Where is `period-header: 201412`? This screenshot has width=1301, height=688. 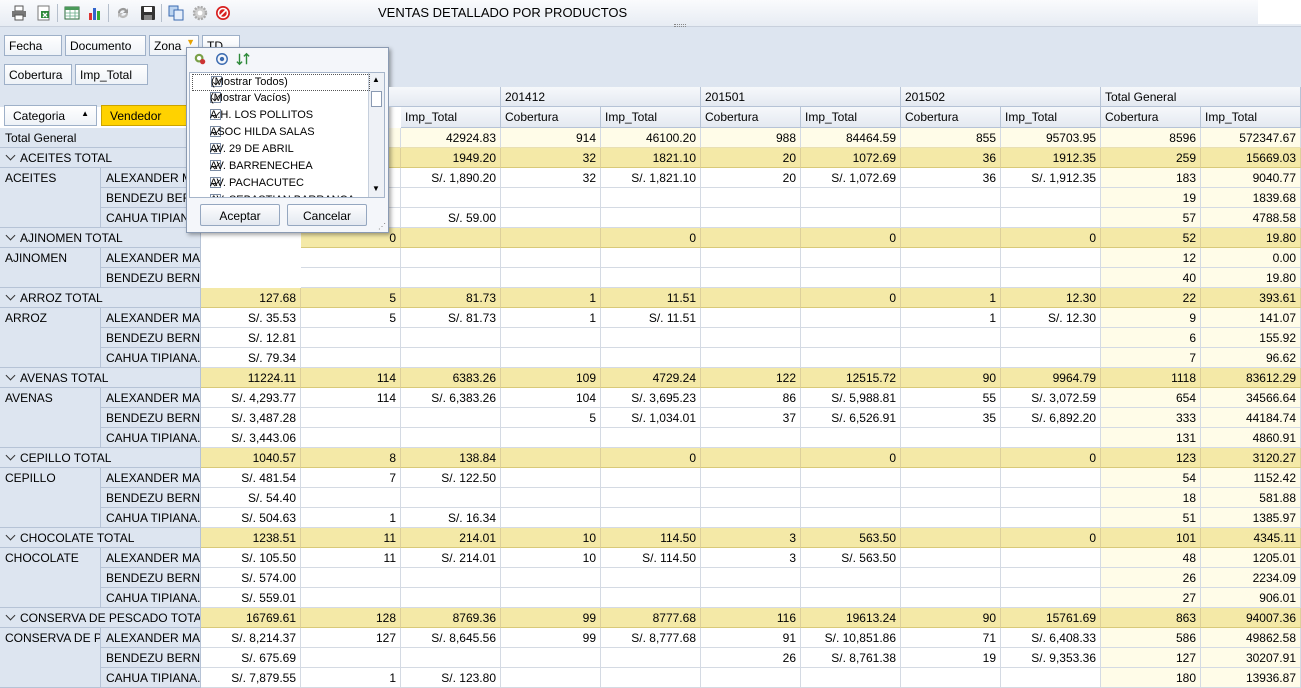
period-header: 201412 is located at coordinates (601, 97).